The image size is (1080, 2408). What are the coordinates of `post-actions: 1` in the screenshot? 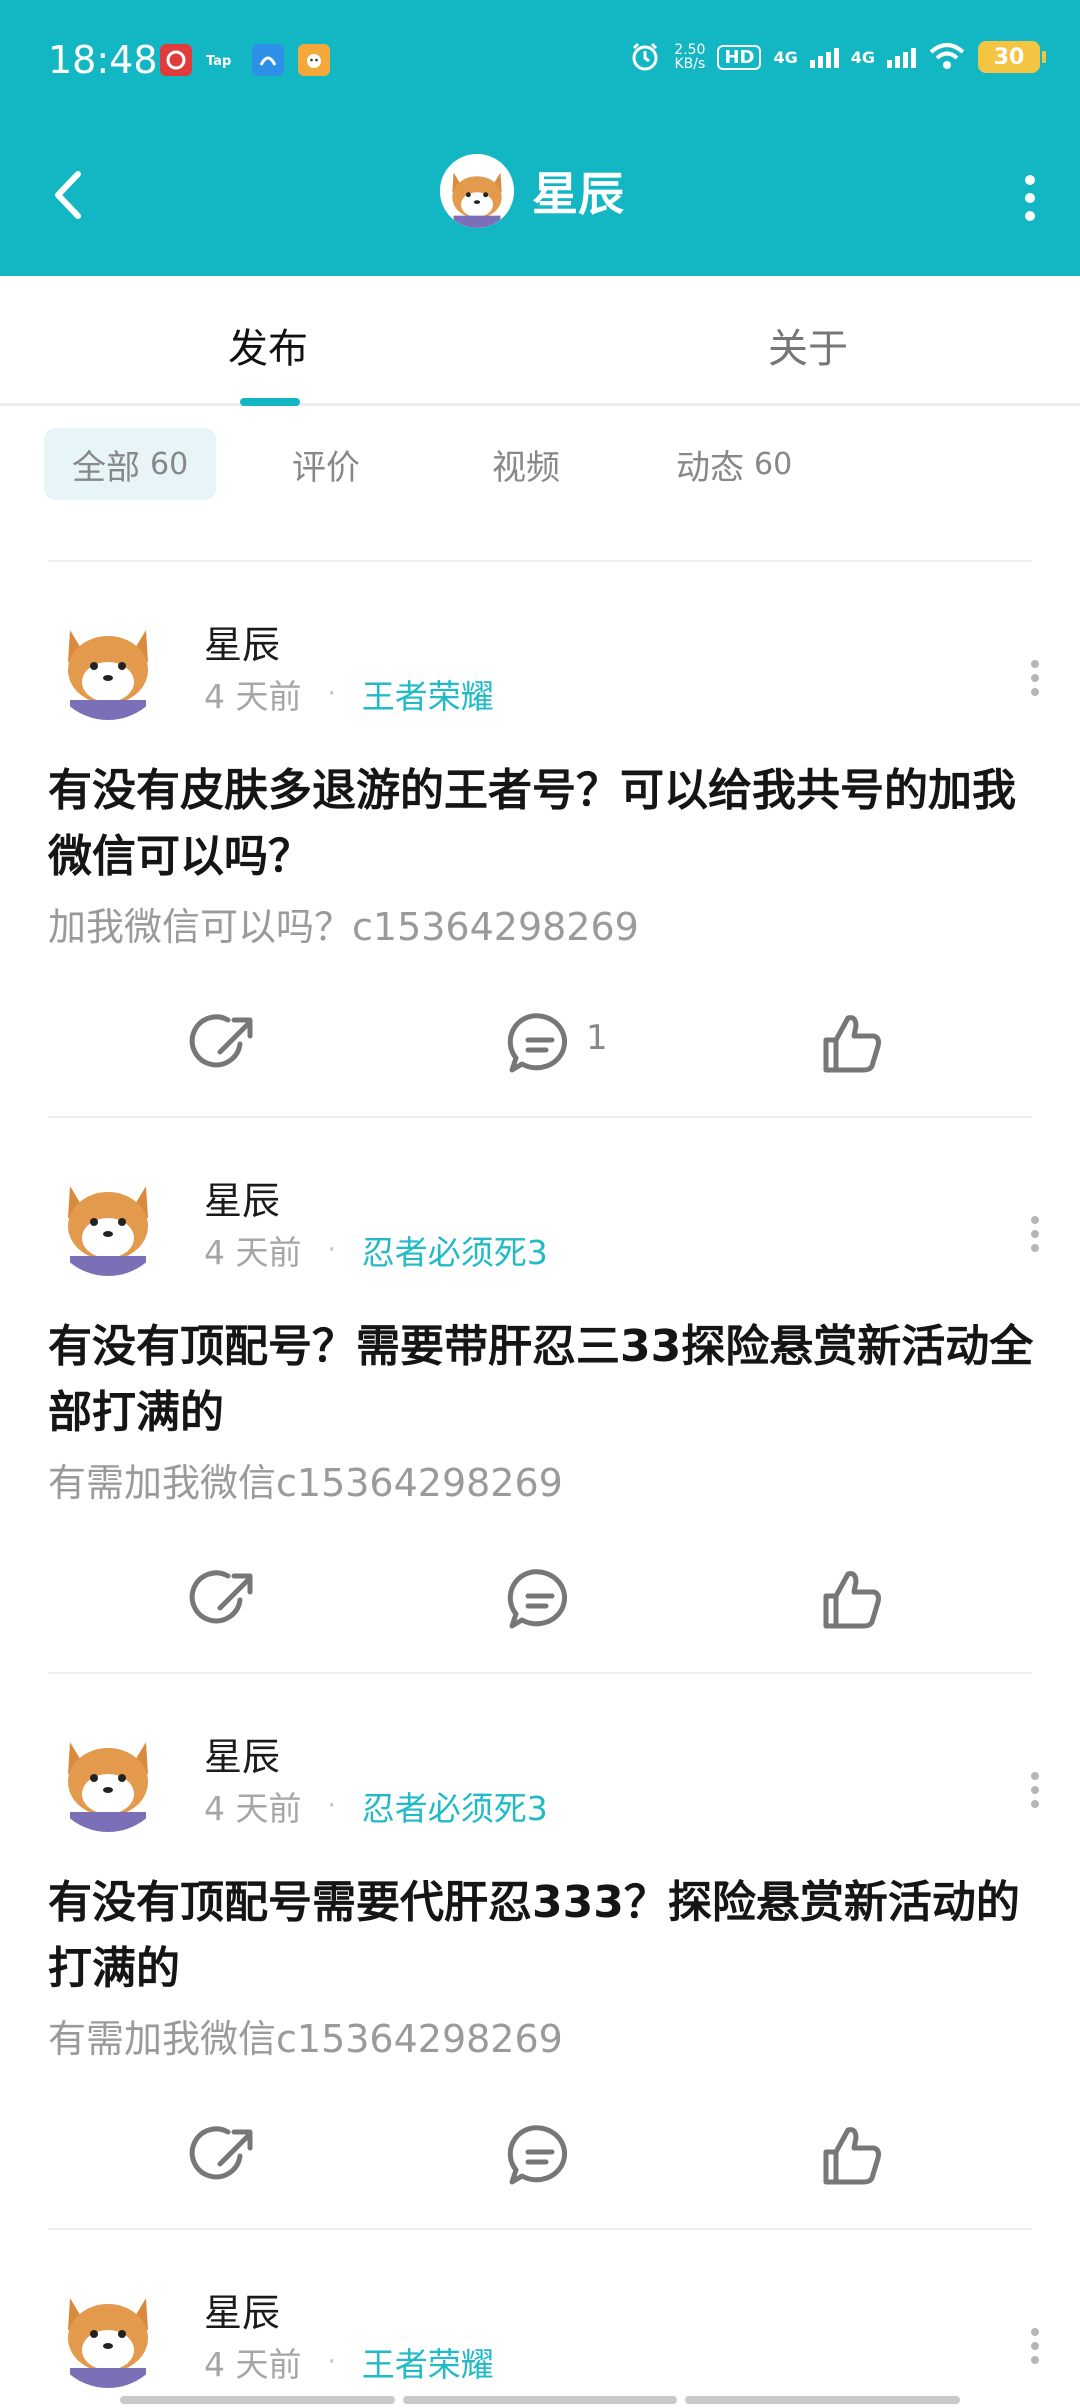 It's located at (540, 1044).